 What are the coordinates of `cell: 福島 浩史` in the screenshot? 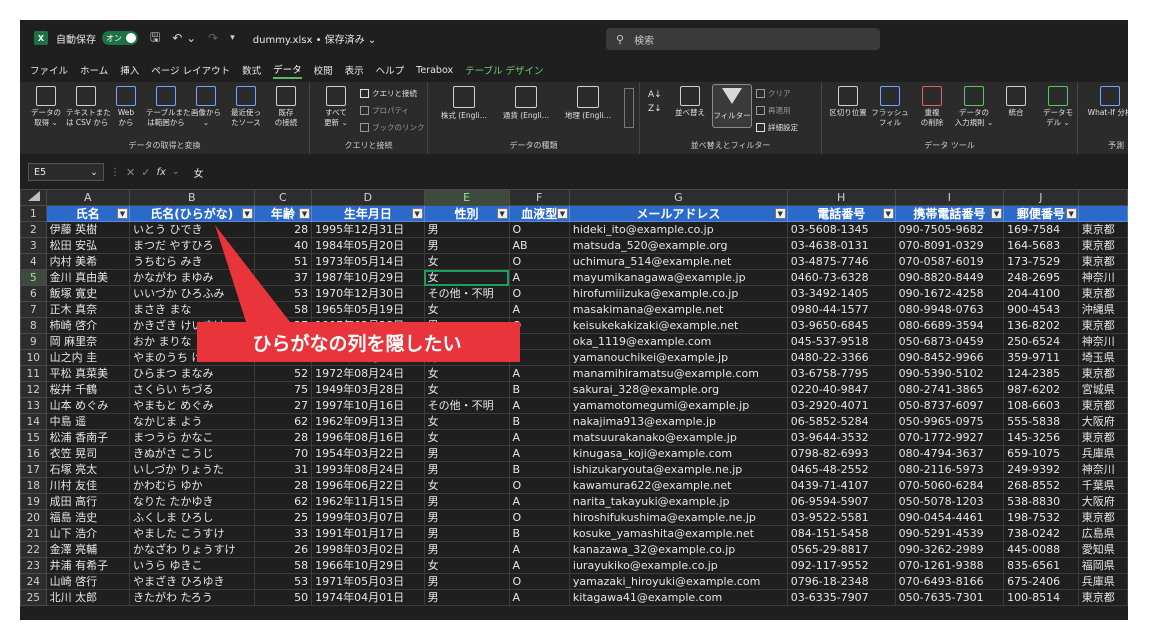 It's located at (87, 517).